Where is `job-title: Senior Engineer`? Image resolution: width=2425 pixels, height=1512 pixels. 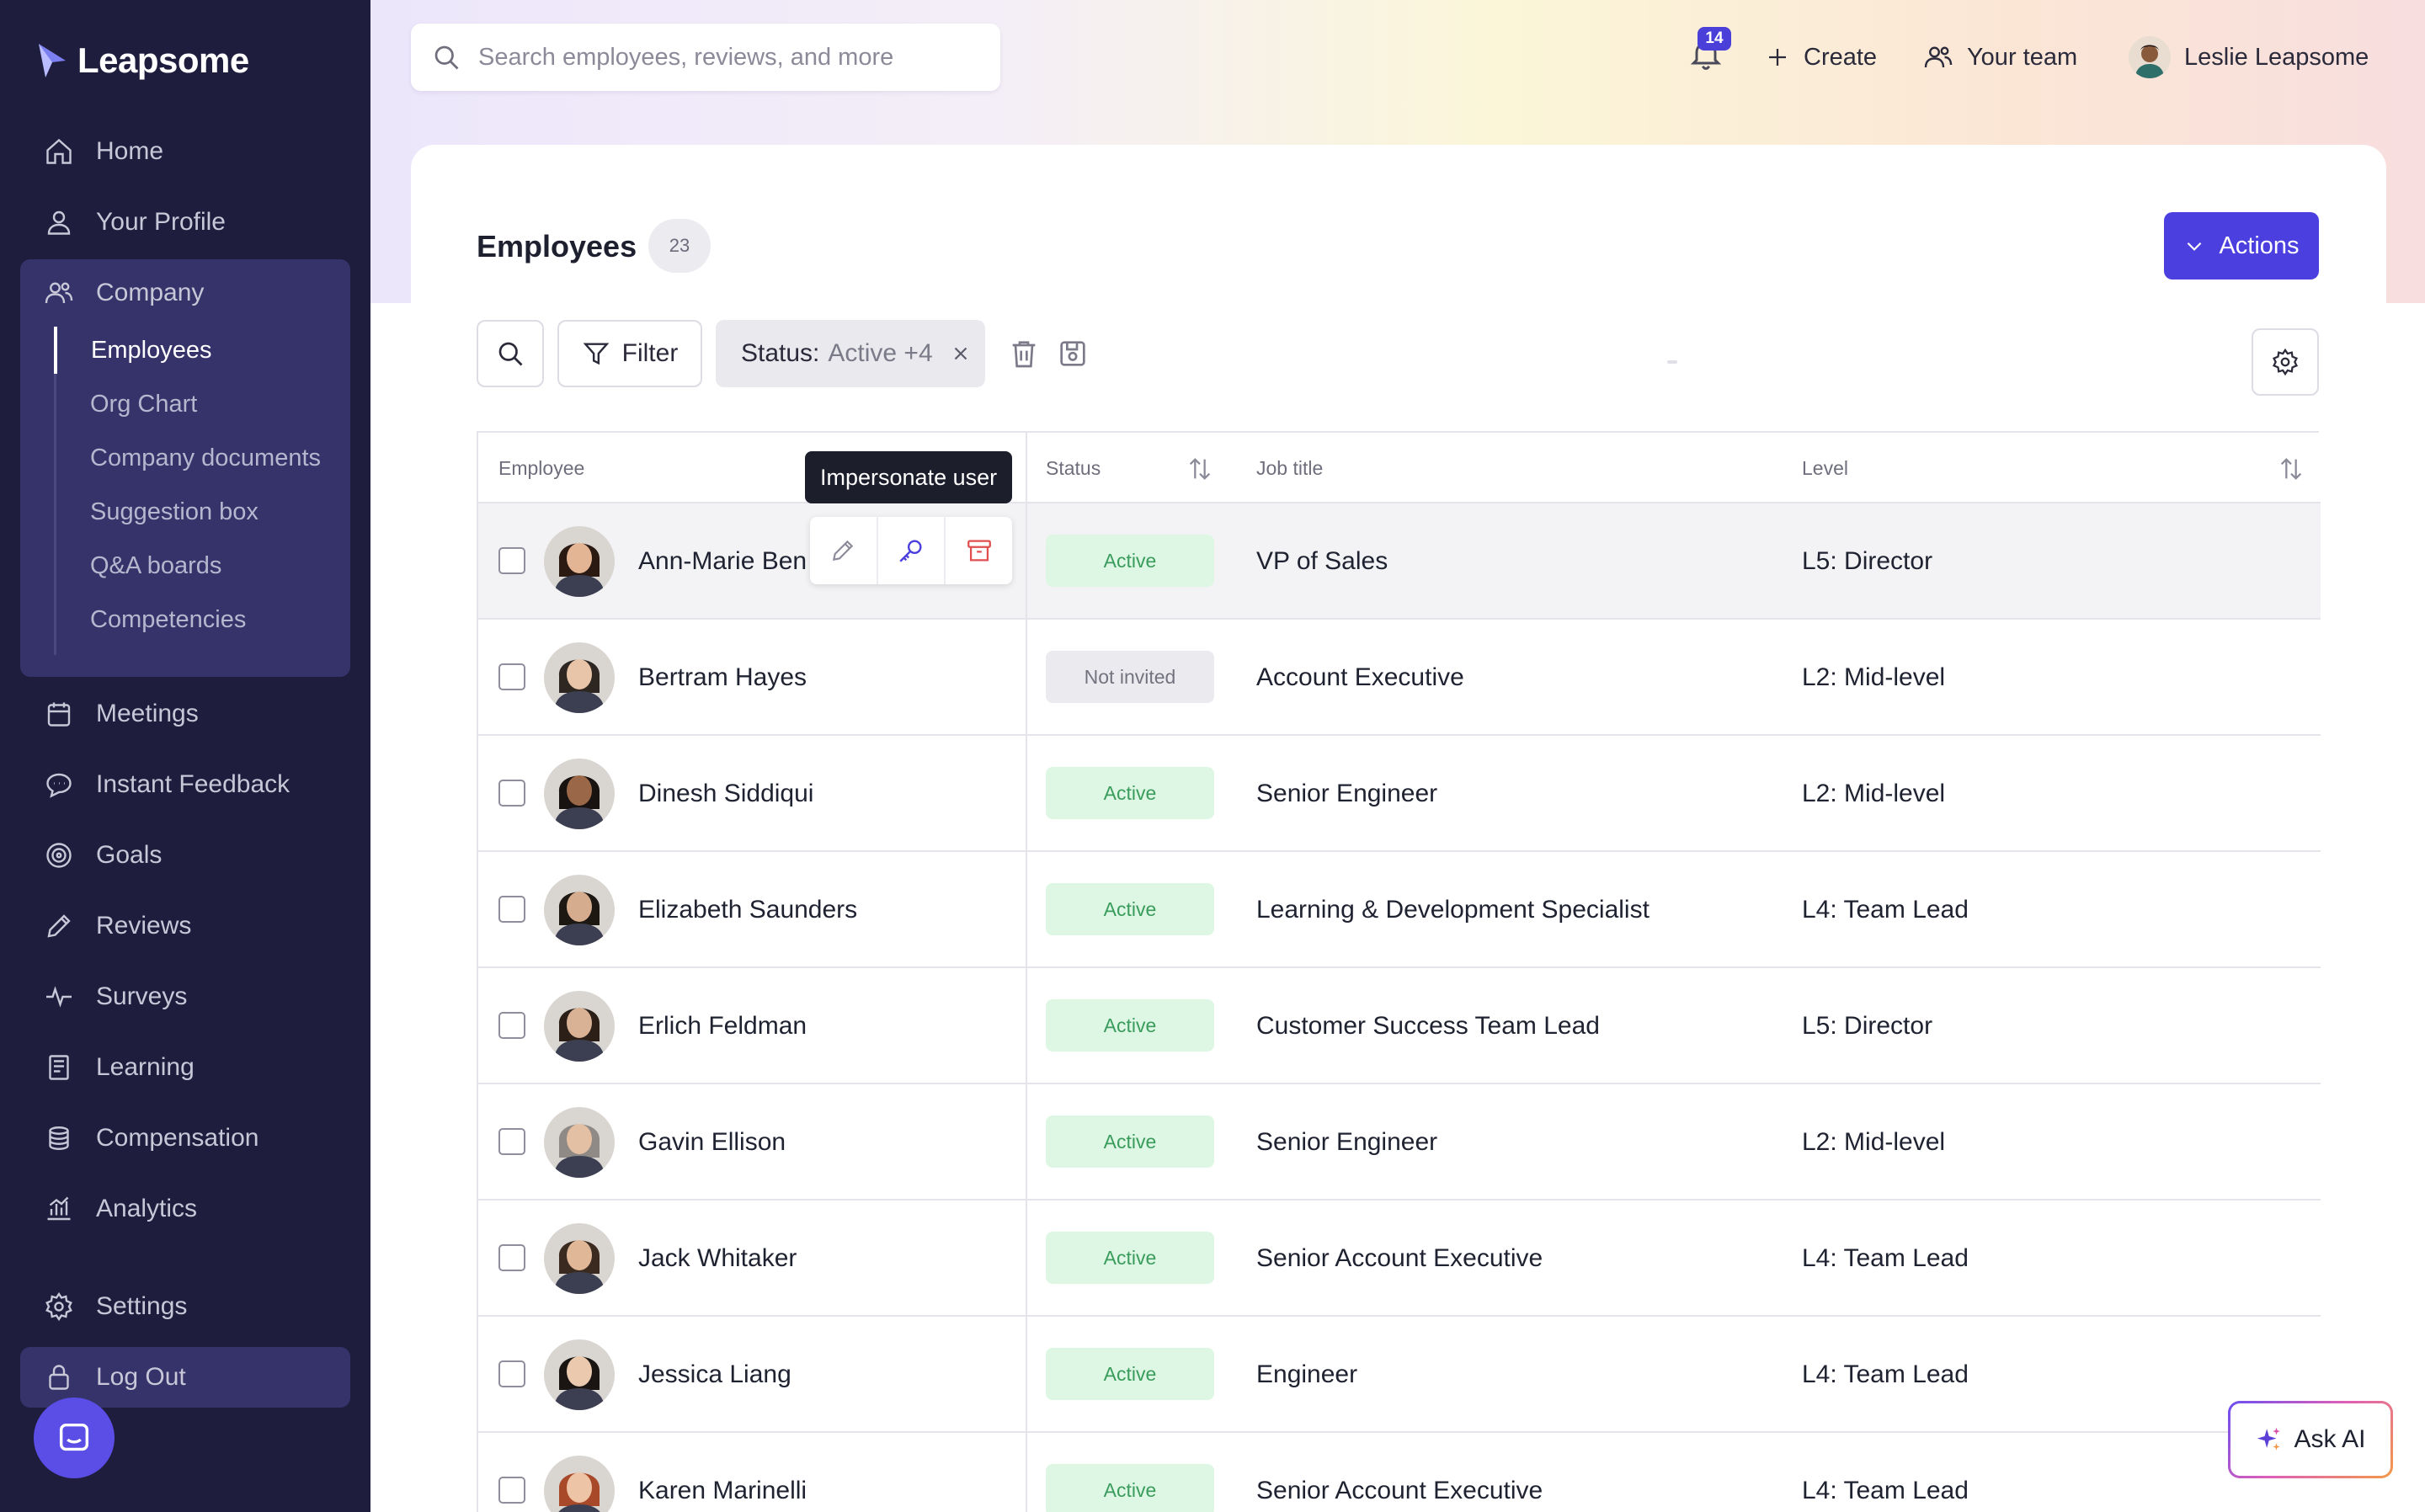 job-title: Senior Engineer is located at coordinates (1347, 794).